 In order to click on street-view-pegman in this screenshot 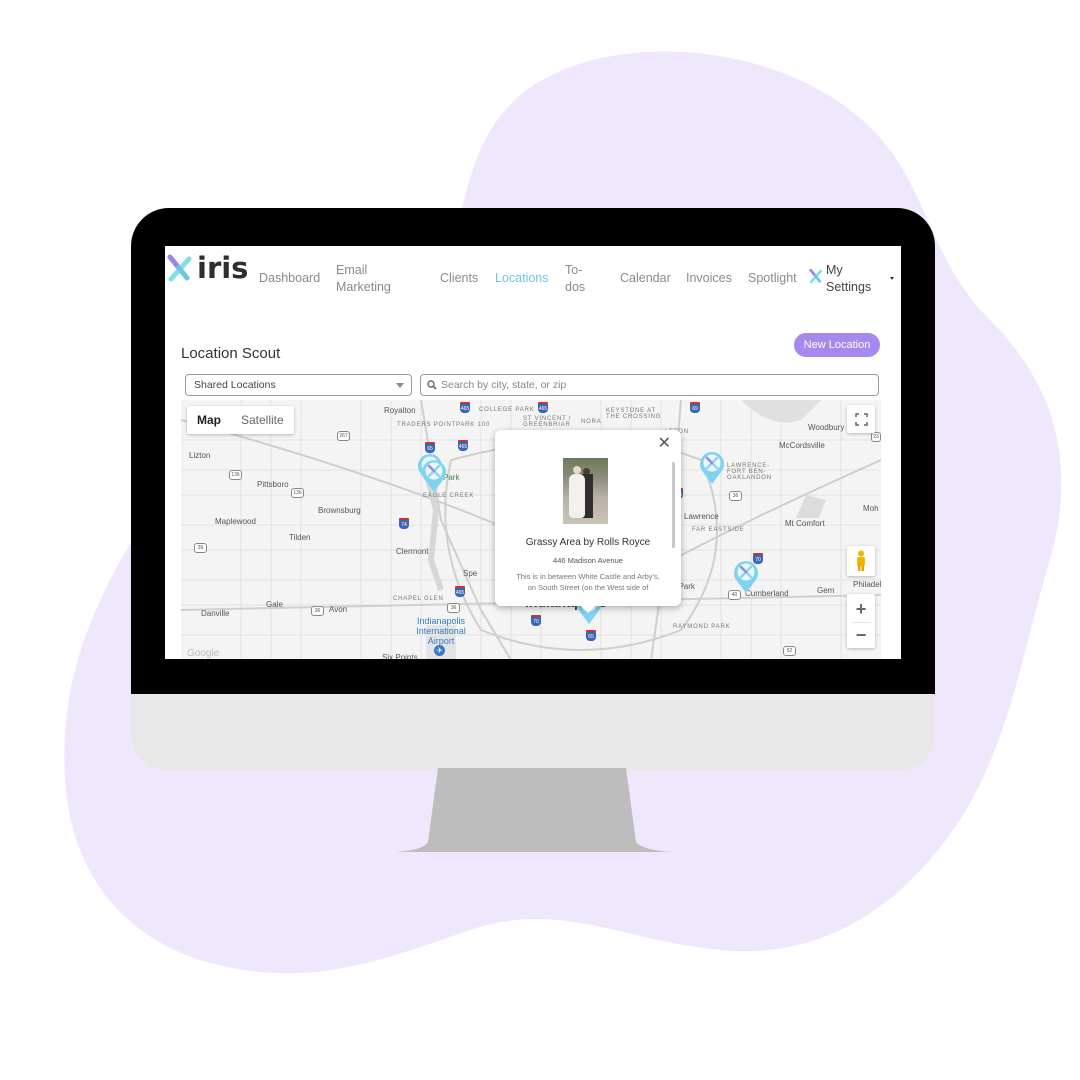, I will do `click(861, 561)`.